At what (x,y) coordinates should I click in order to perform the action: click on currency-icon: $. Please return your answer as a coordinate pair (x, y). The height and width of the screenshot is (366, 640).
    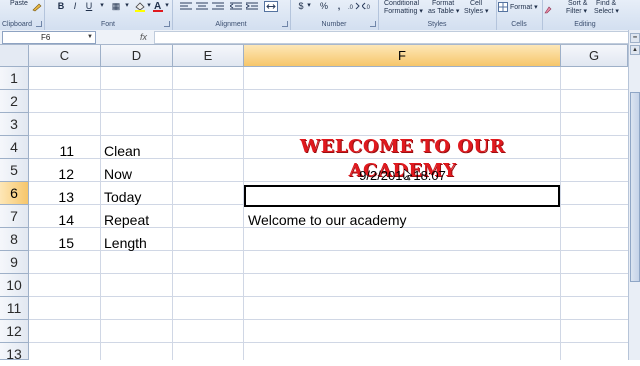
    Looking at the image, I should click on (301, 6).